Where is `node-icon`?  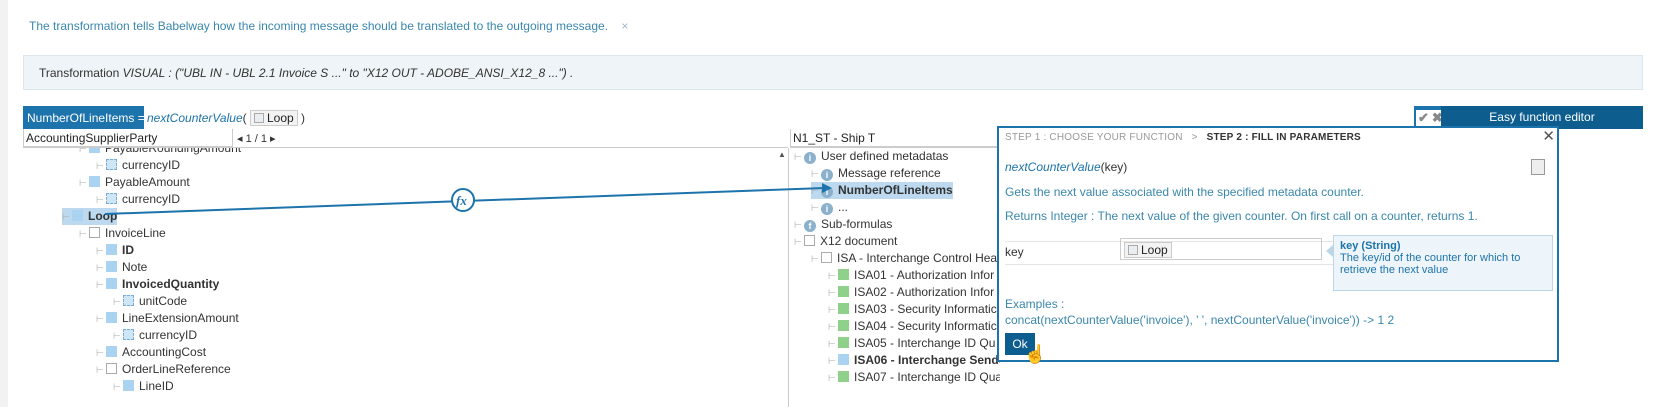 node-icon is located at coordinates (258, 118).